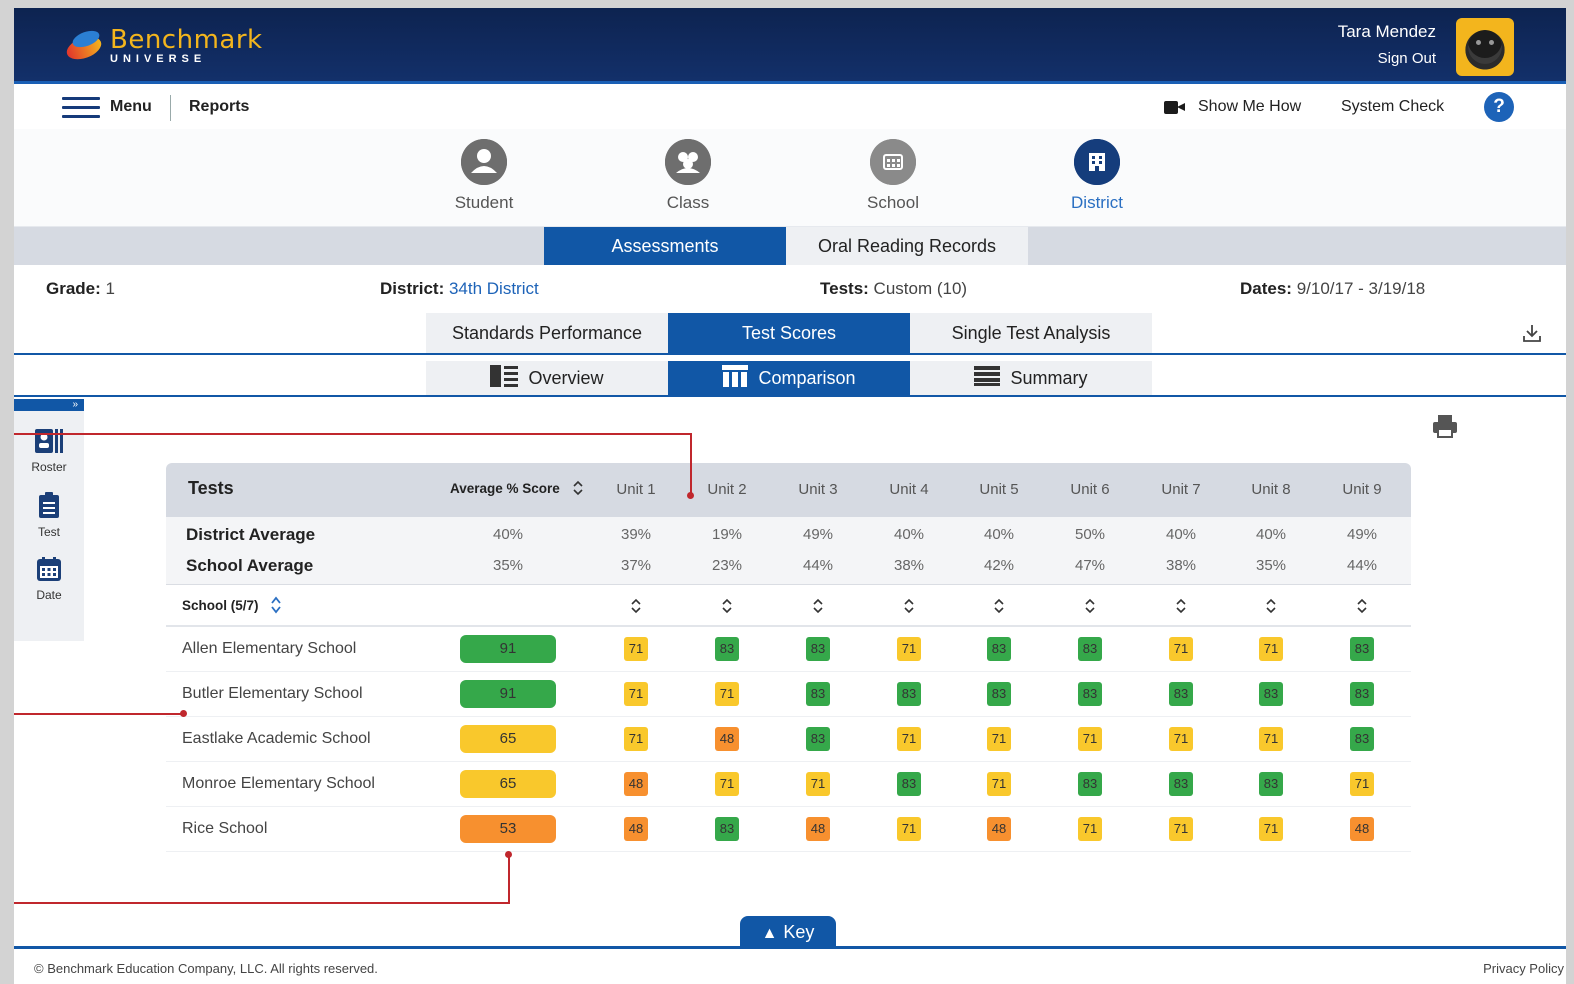 The image size is (1574, 984). I want to click on download-icon, so click(1532, 333).